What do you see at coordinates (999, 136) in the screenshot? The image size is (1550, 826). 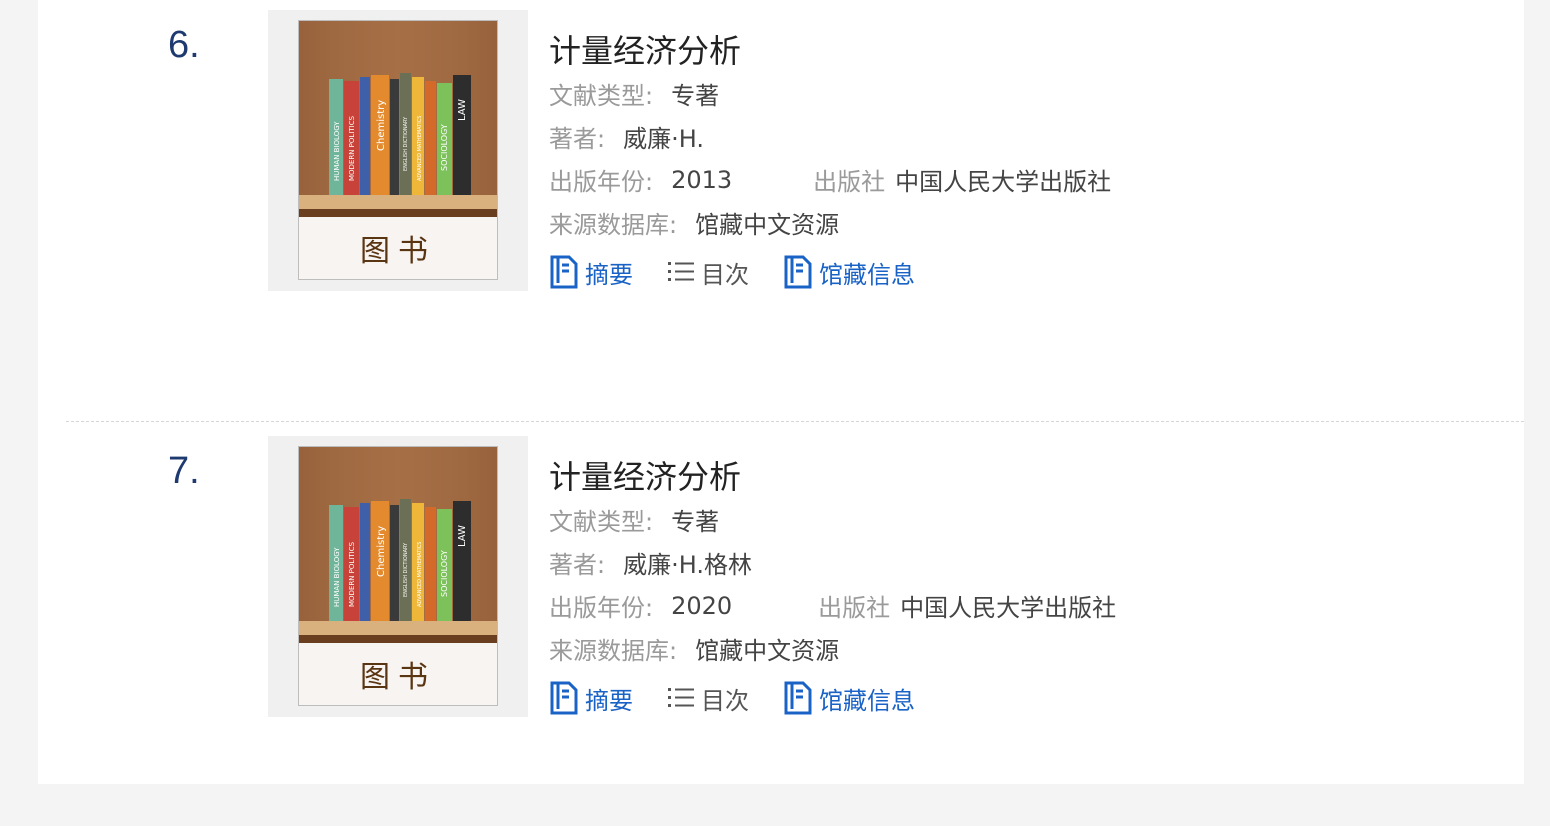 I see `author-row: 著者: 威廉·H.` at bounding box center [999, 136].